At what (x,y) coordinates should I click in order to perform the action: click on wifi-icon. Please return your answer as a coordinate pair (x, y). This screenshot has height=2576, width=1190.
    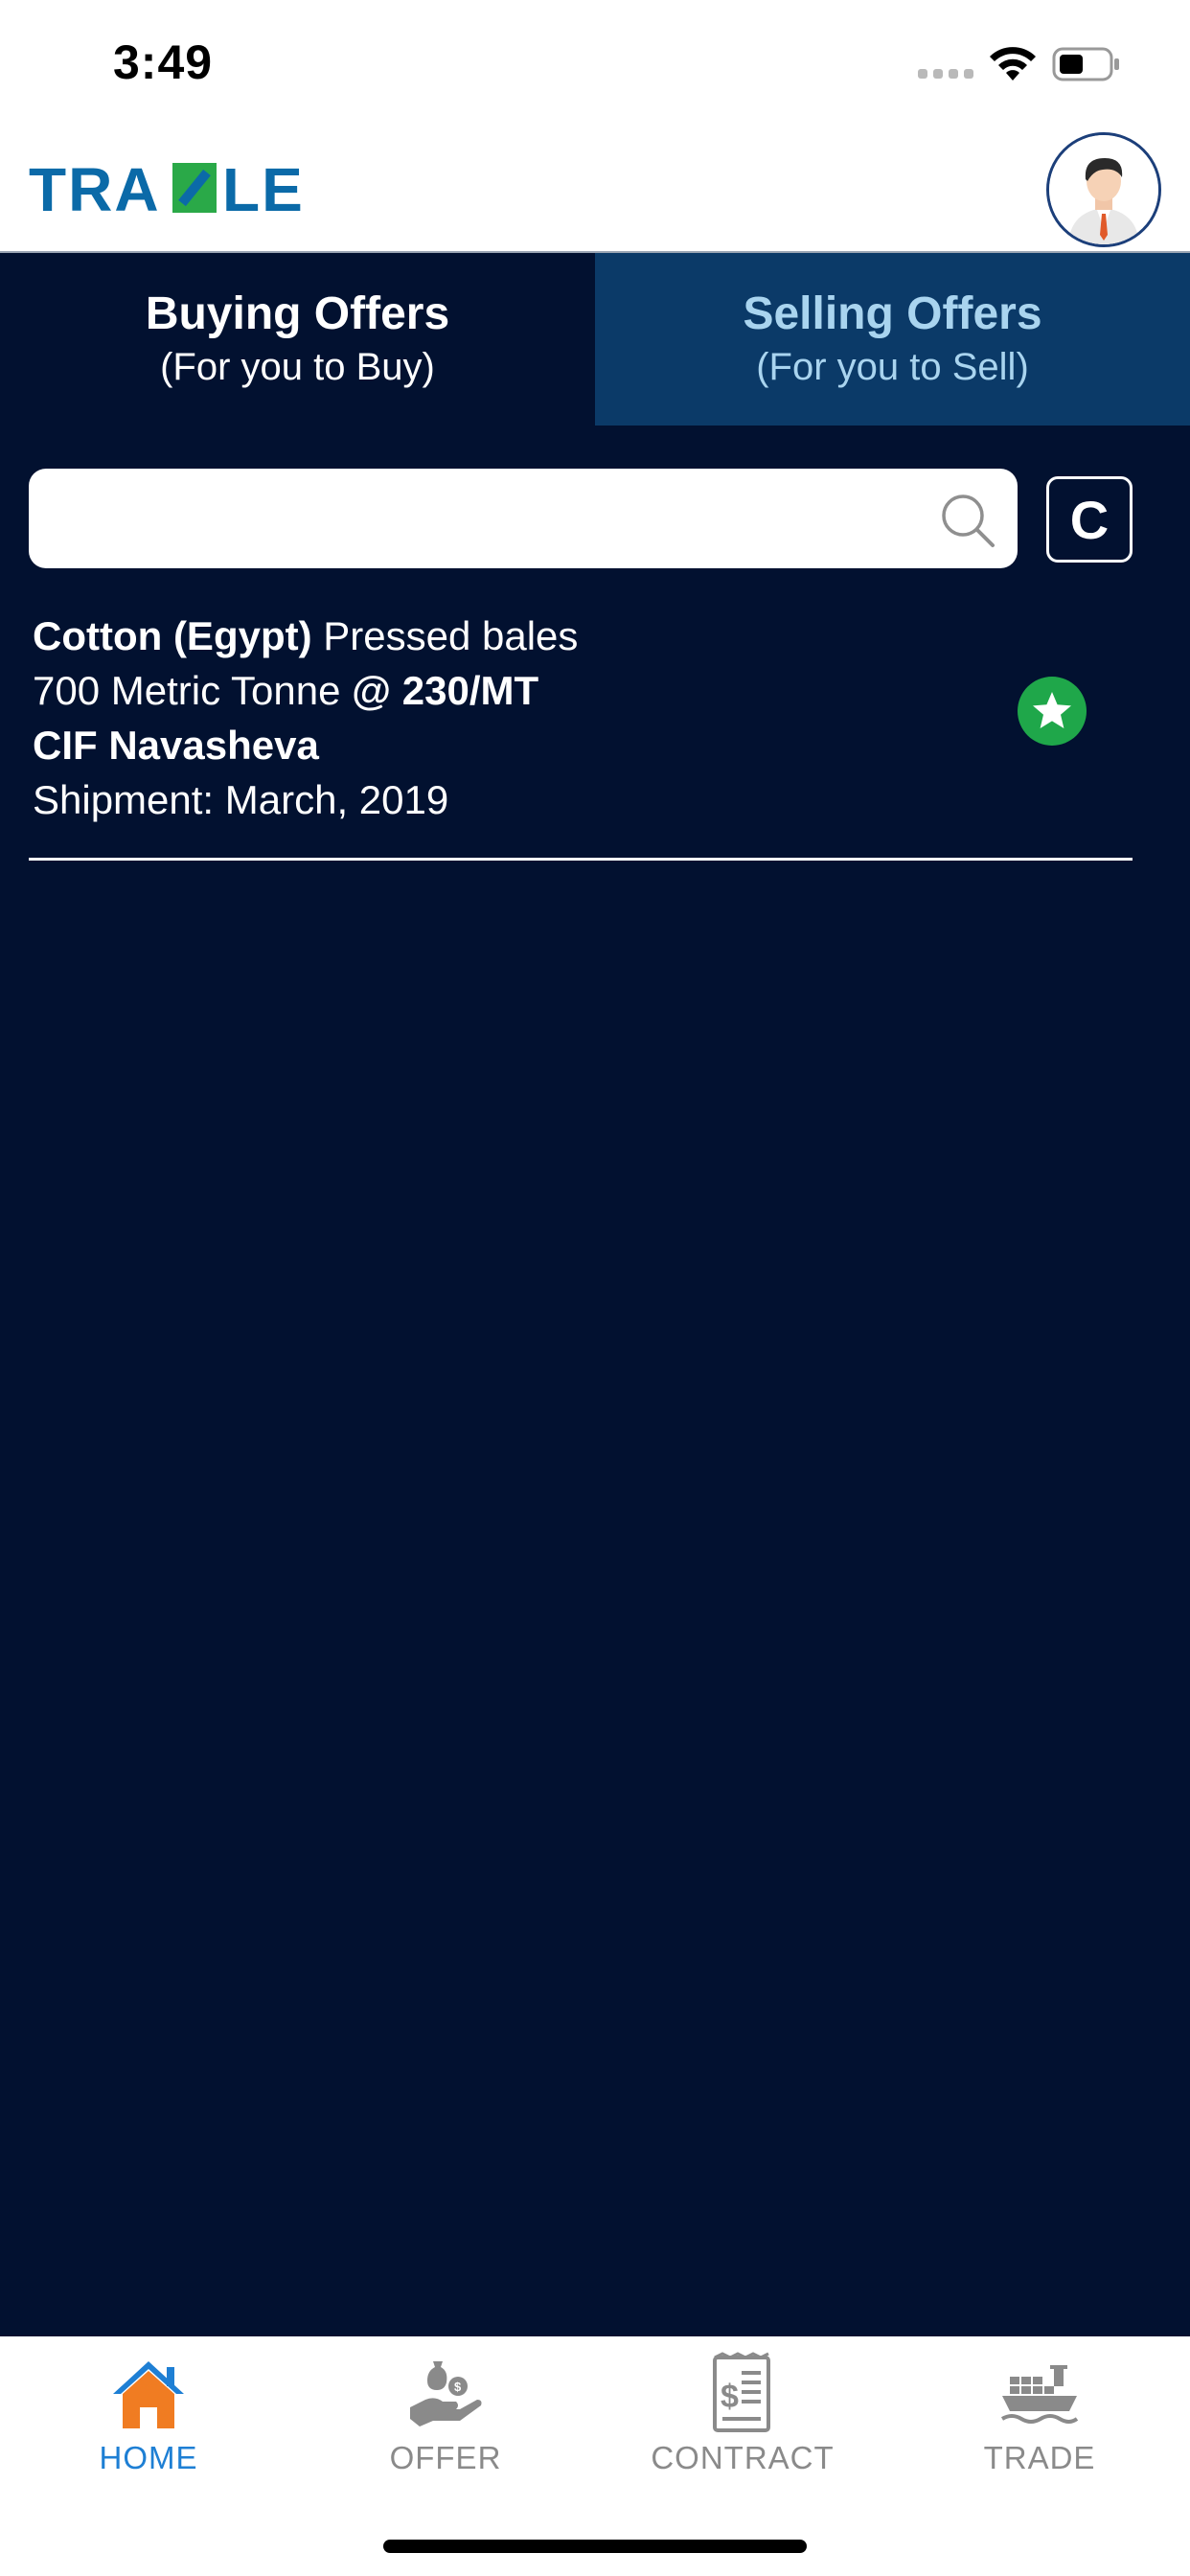
    Looking at the image, I should click on (1013, 63).